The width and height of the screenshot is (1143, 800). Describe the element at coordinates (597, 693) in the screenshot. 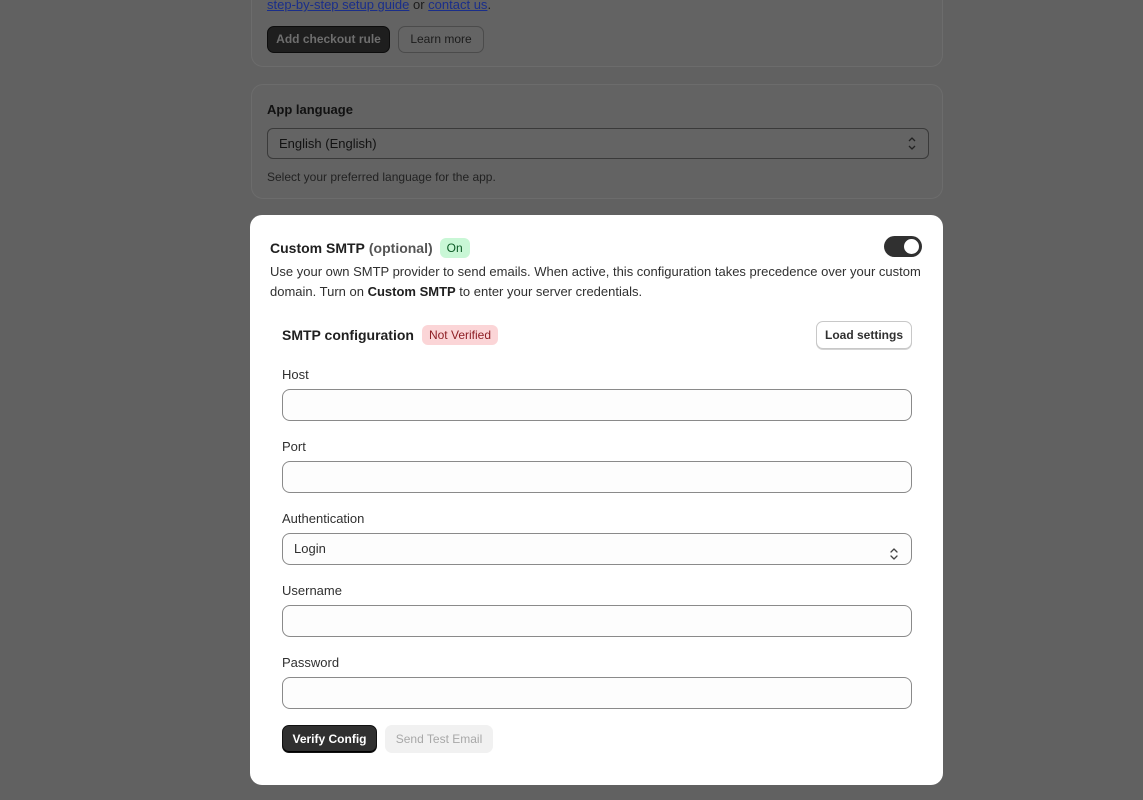

I see `password-input` at that location.